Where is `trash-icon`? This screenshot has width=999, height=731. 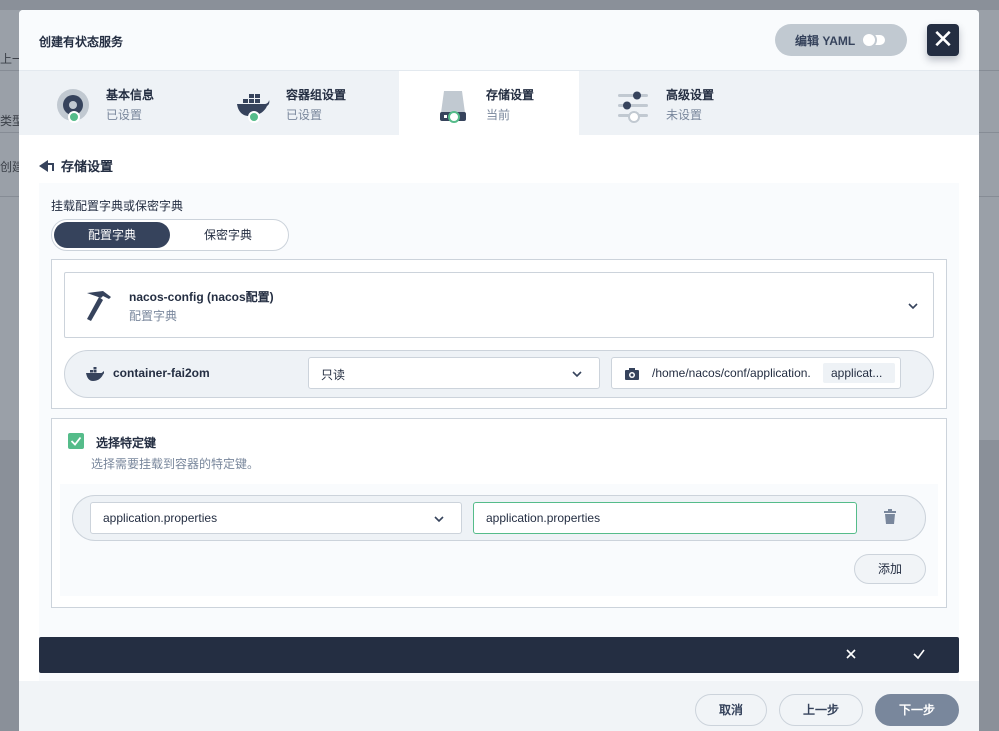
trash-icon is located at coordinates (890, 517).